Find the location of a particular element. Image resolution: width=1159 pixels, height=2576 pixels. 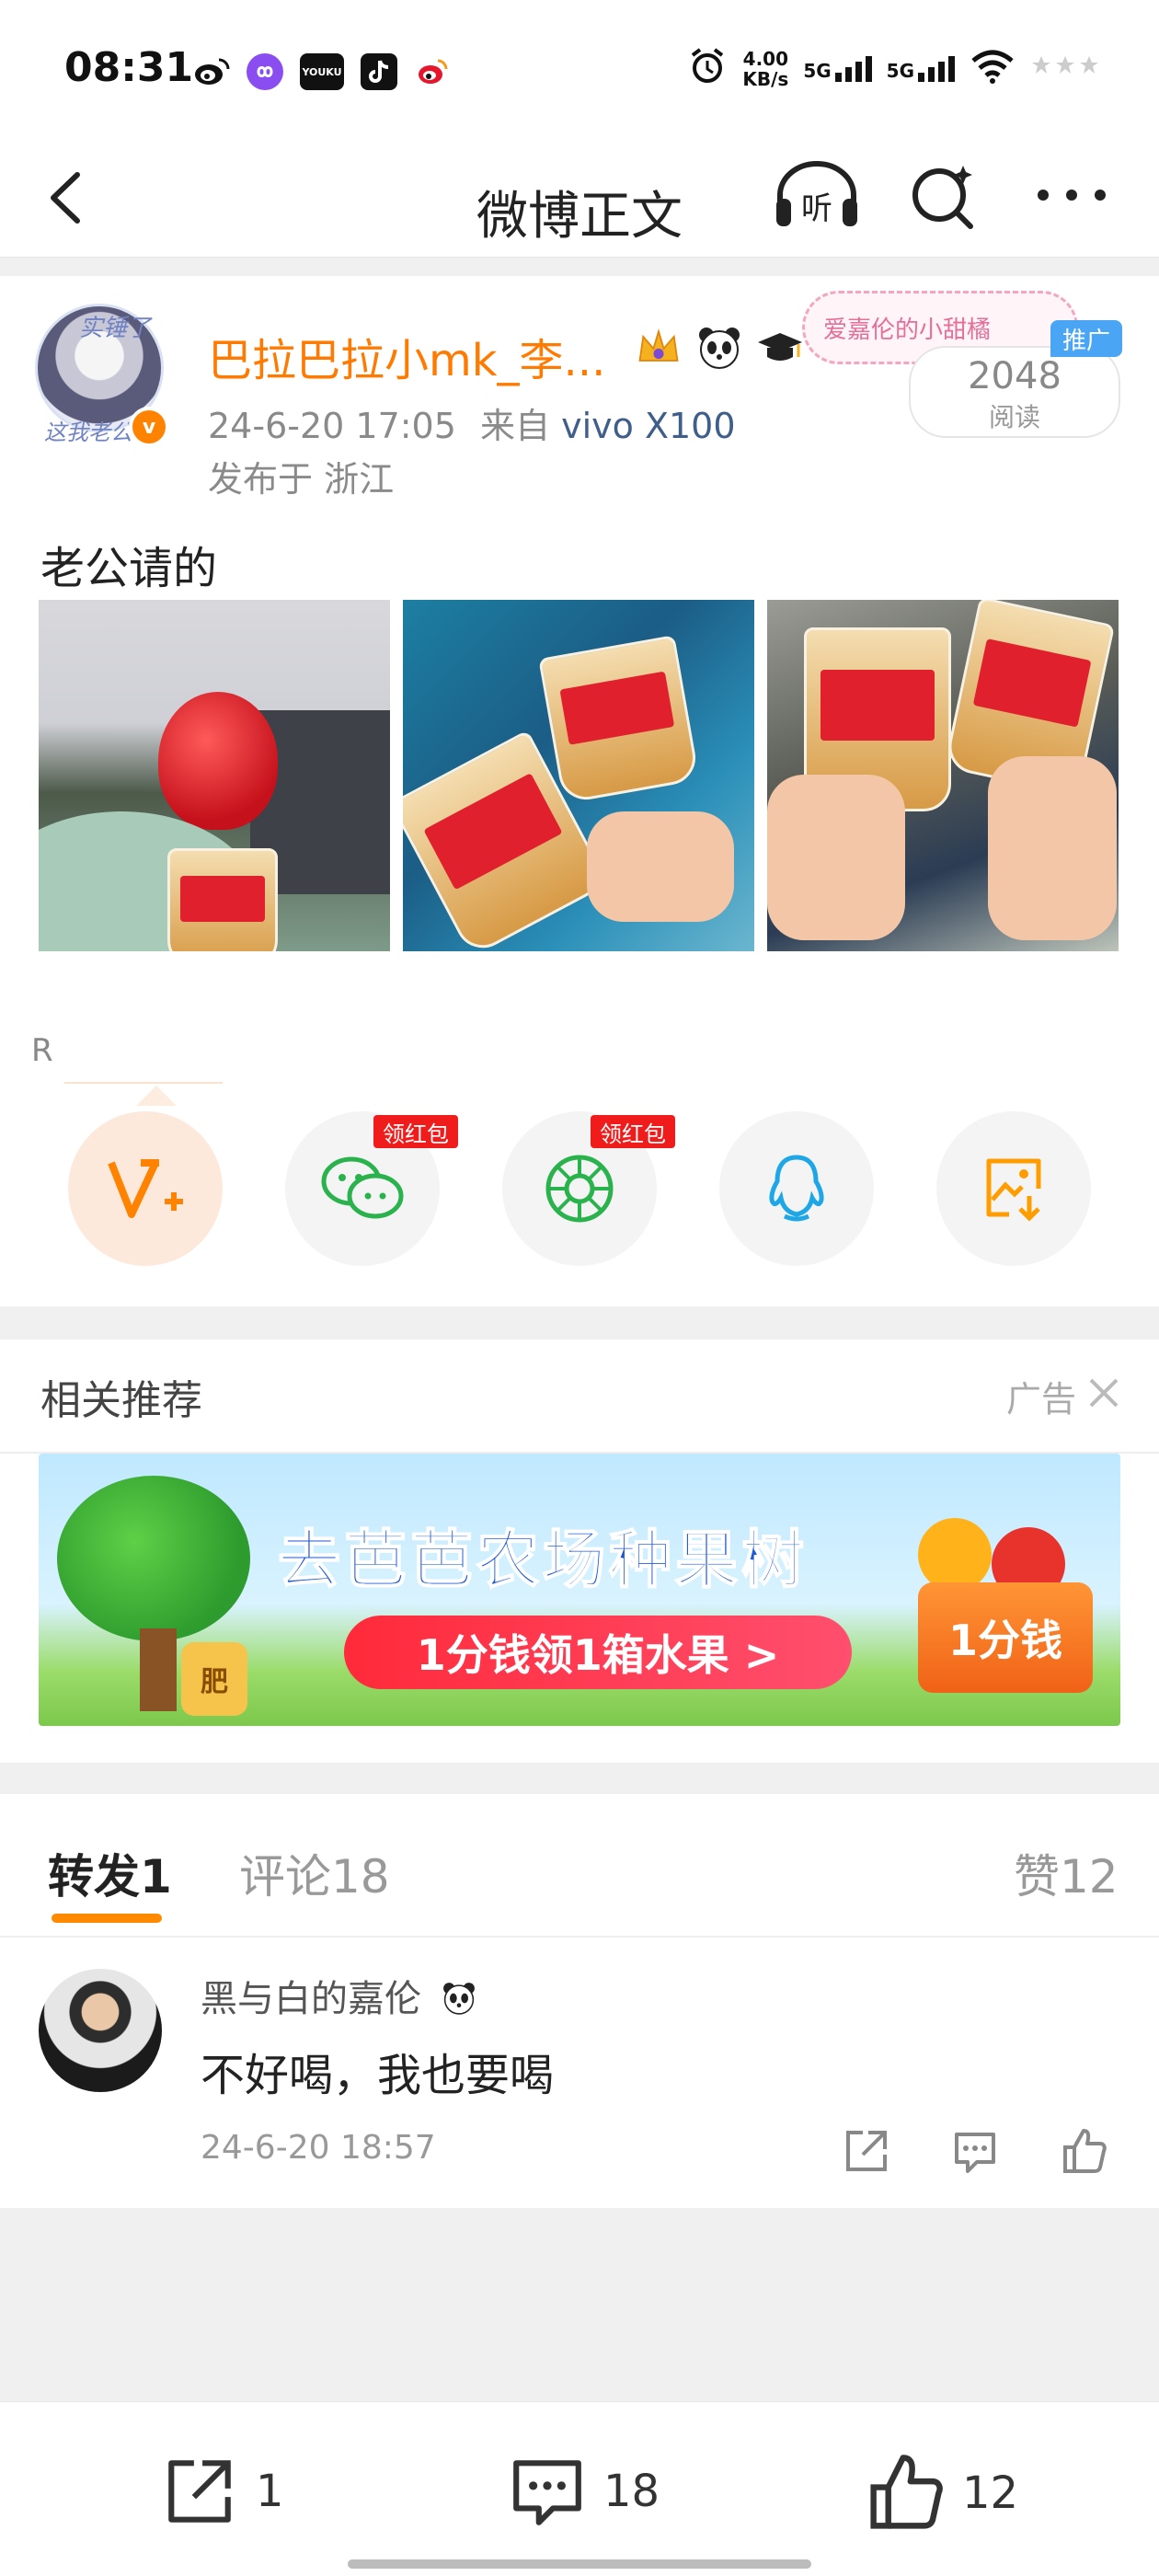

comment-repost-button is located at coordinates (866, 2151).